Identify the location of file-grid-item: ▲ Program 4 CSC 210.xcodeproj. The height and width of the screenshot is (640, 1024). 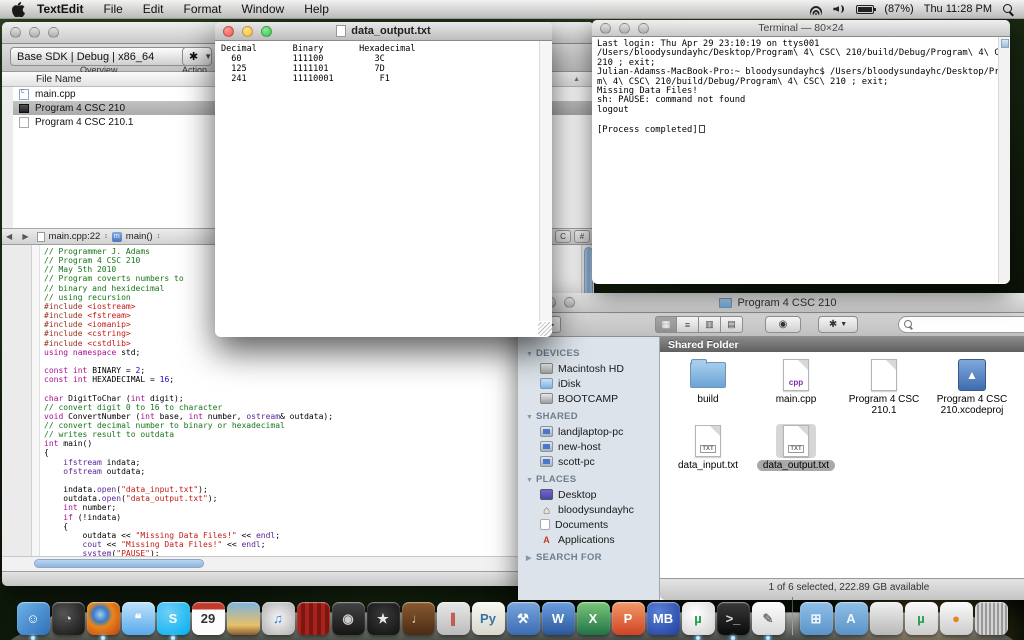
(972, 391).